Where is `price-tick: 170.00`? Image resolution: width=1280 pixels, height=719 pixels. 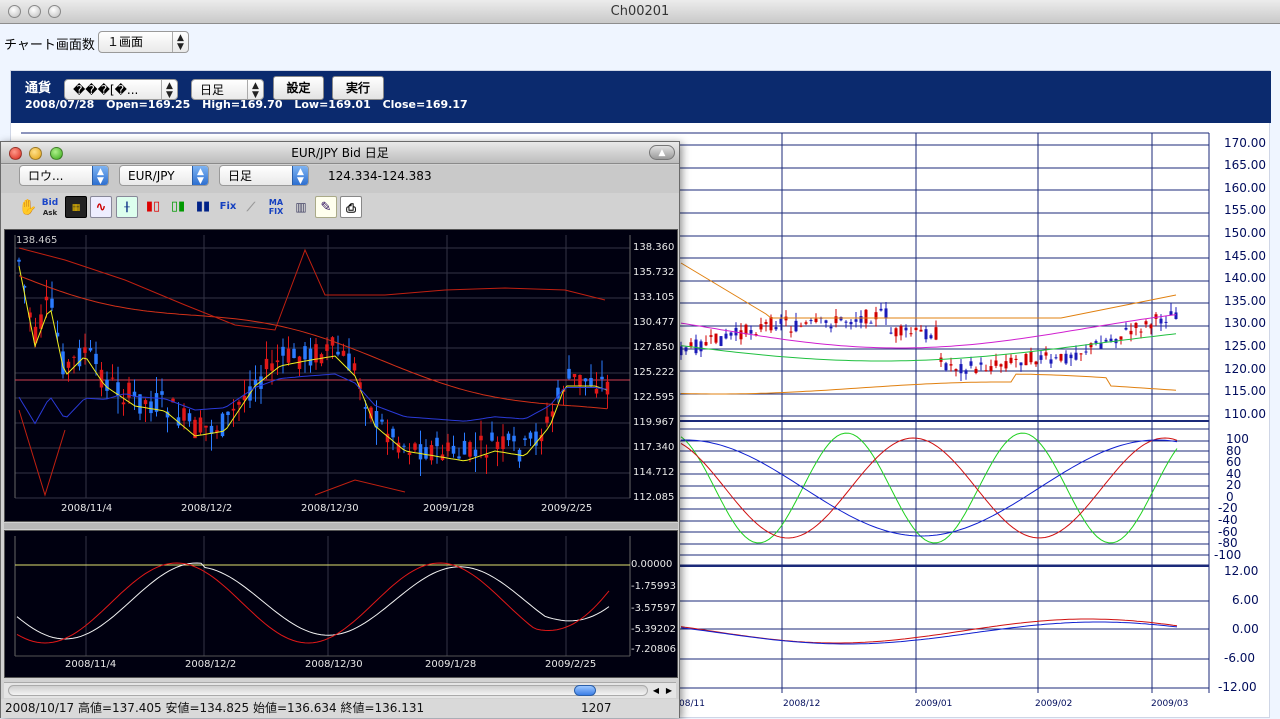 price-tick: 170.00 is located at coordinates (1245, 143).